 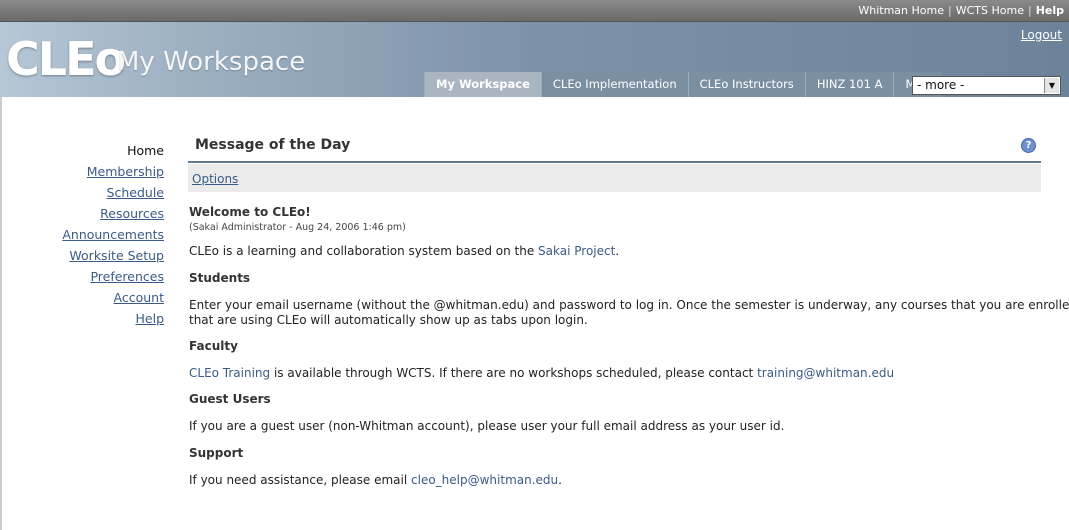 What do you see at coordinates (113, 297) in the screenshot?
I see `nav-item-account: Account` at bounding box center [113, 297].